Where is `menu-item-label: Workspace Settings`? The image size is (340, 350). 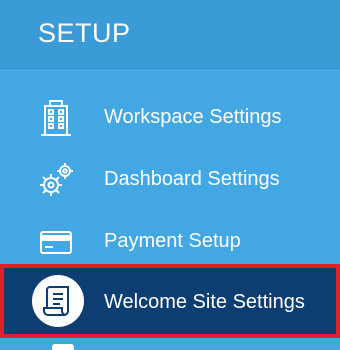 menu-item-label: Workspace Settings is located at coordinates (193, 117).